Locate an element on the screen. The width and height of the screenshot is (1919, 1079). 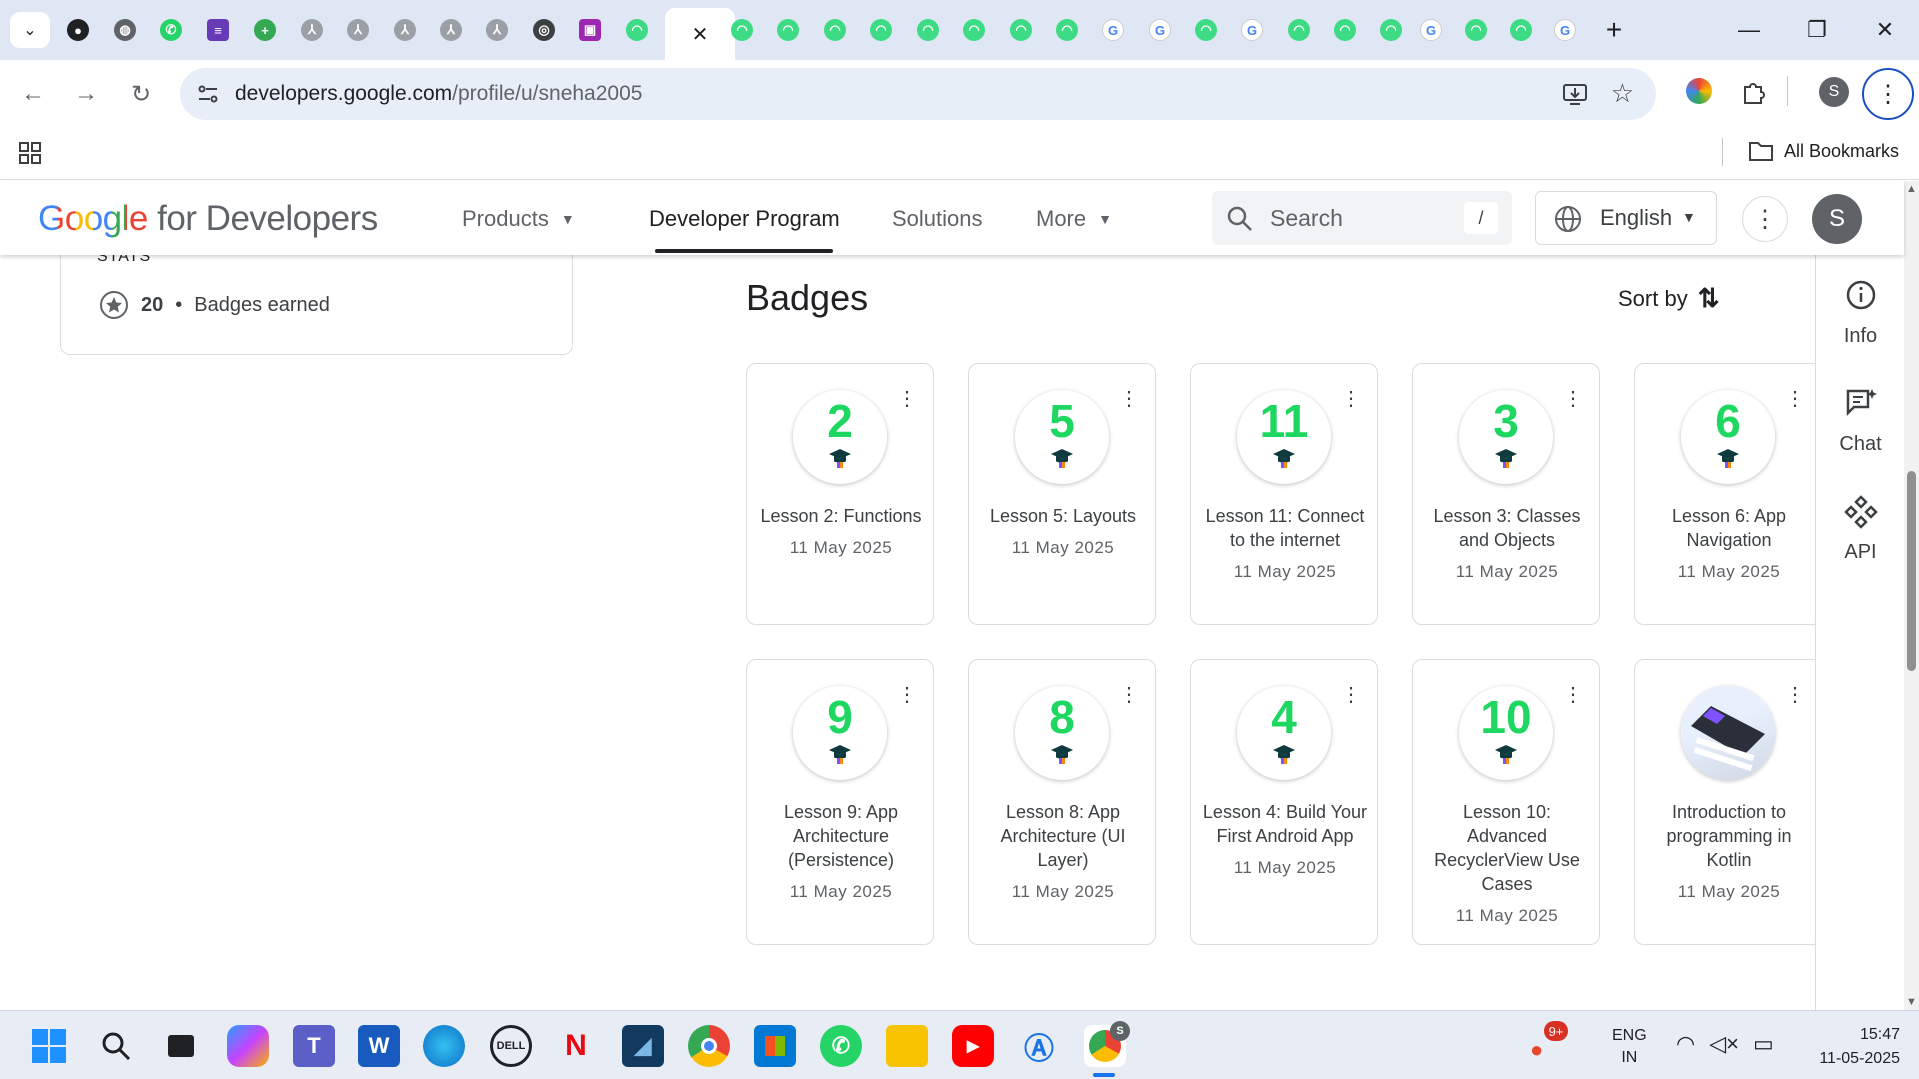
tab-google-1: G is located at coordinates (1113, 30).